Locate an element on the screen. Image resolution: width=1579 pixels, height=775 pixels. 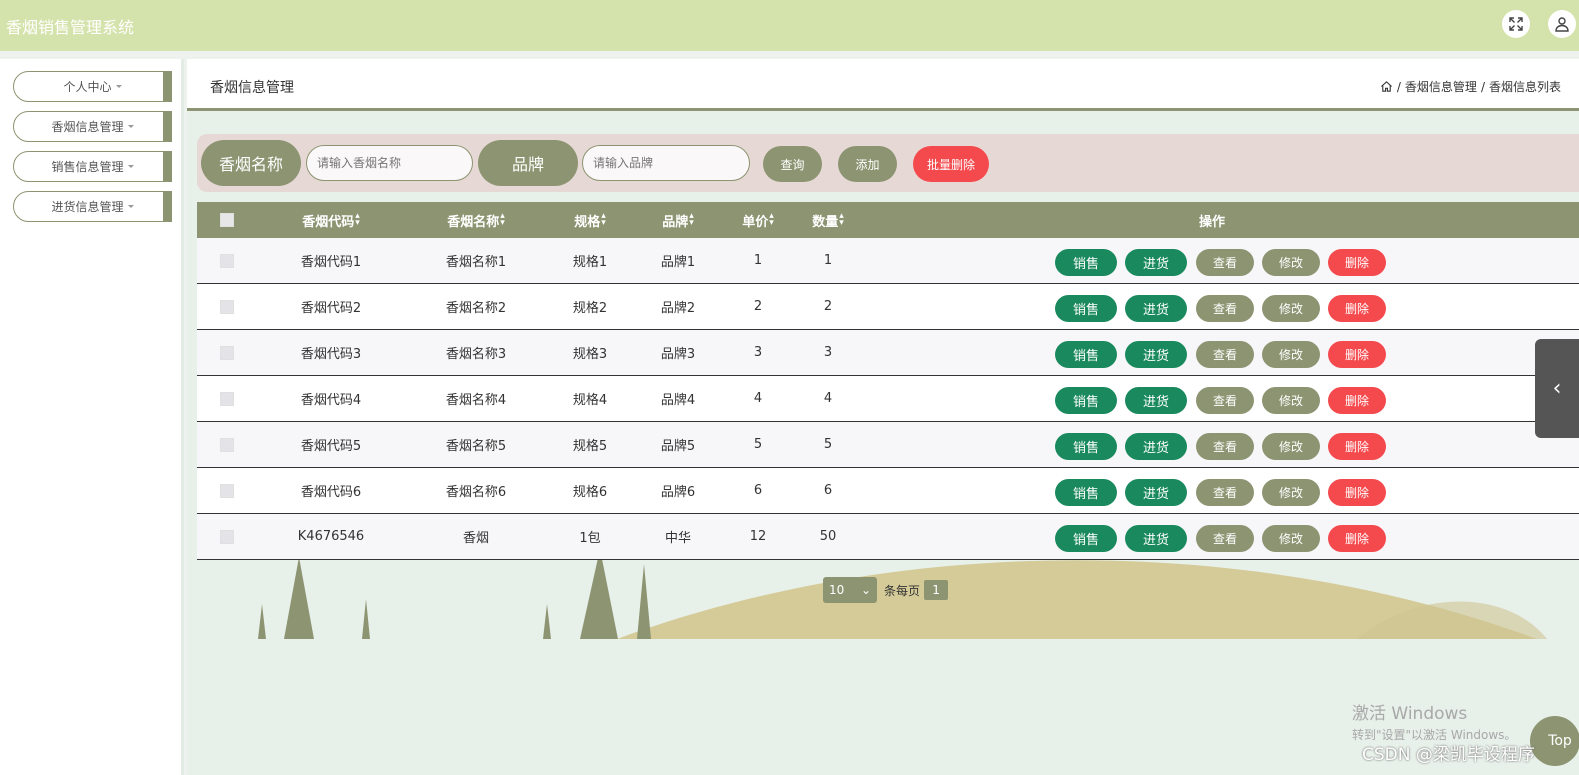
watermark-line1: 激活 Windows is located at coordinates (1410, 714).